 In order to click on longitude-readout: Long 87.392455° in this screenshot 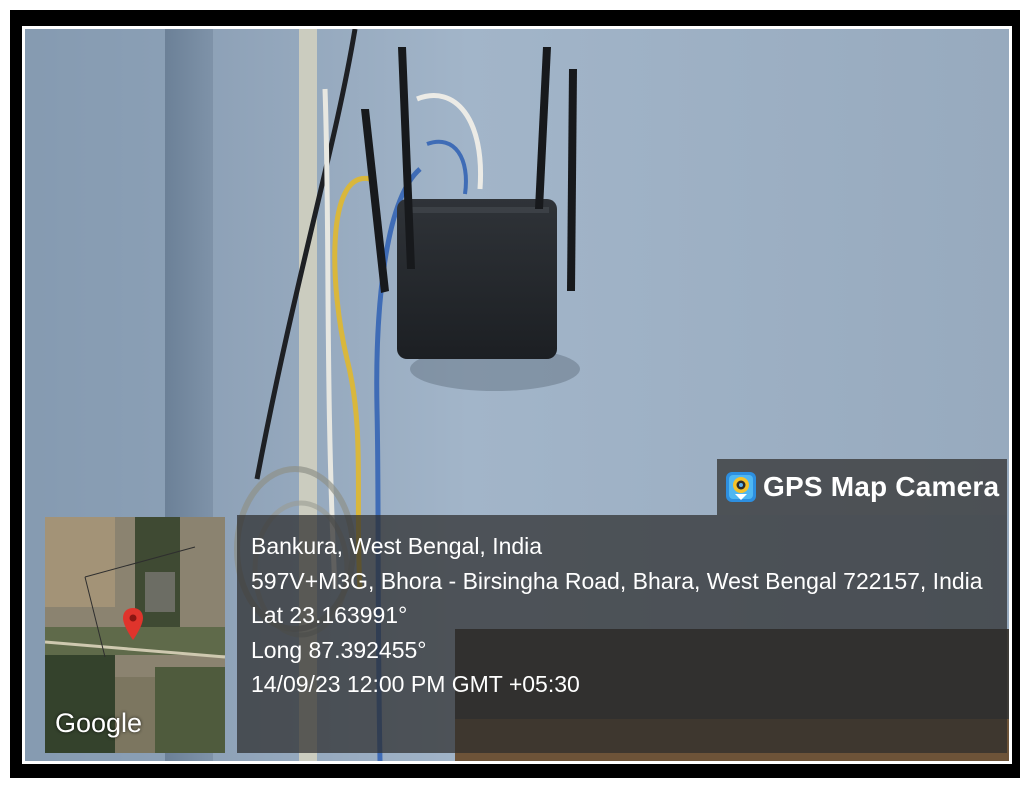, I will do `click(339, 649)`.